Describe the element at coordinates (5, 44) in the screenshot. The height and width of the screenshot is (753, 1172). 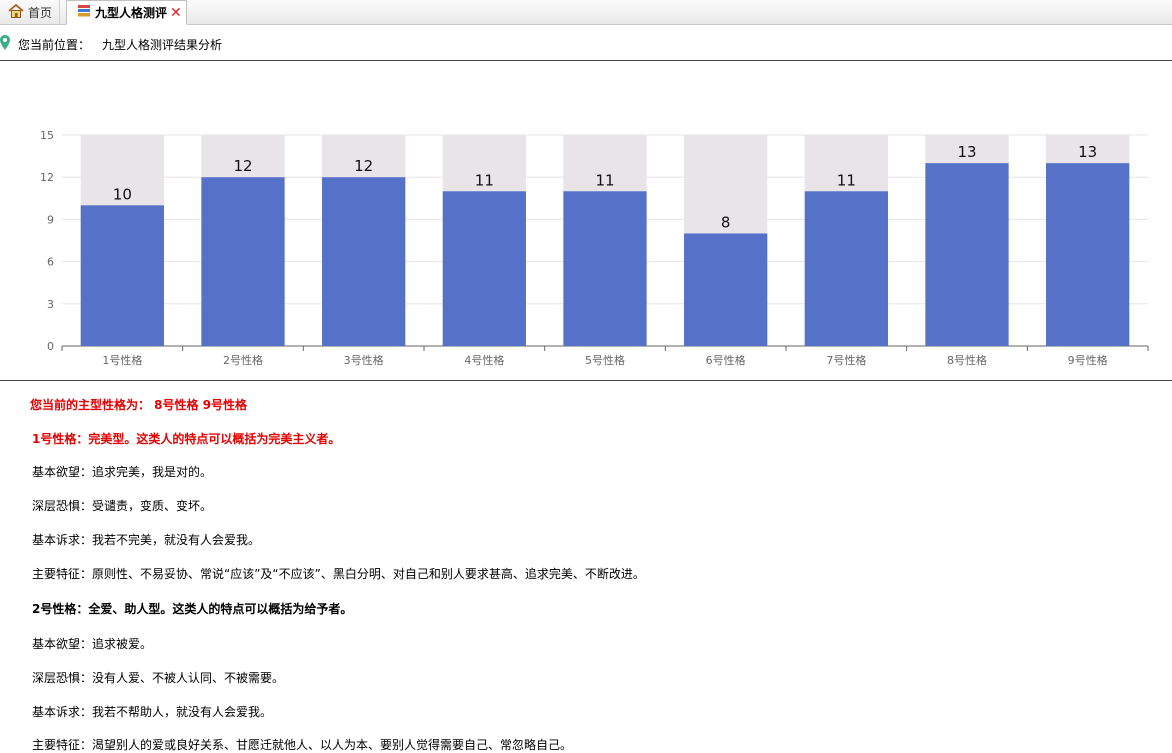
I see `location-pin-icon` at that location.